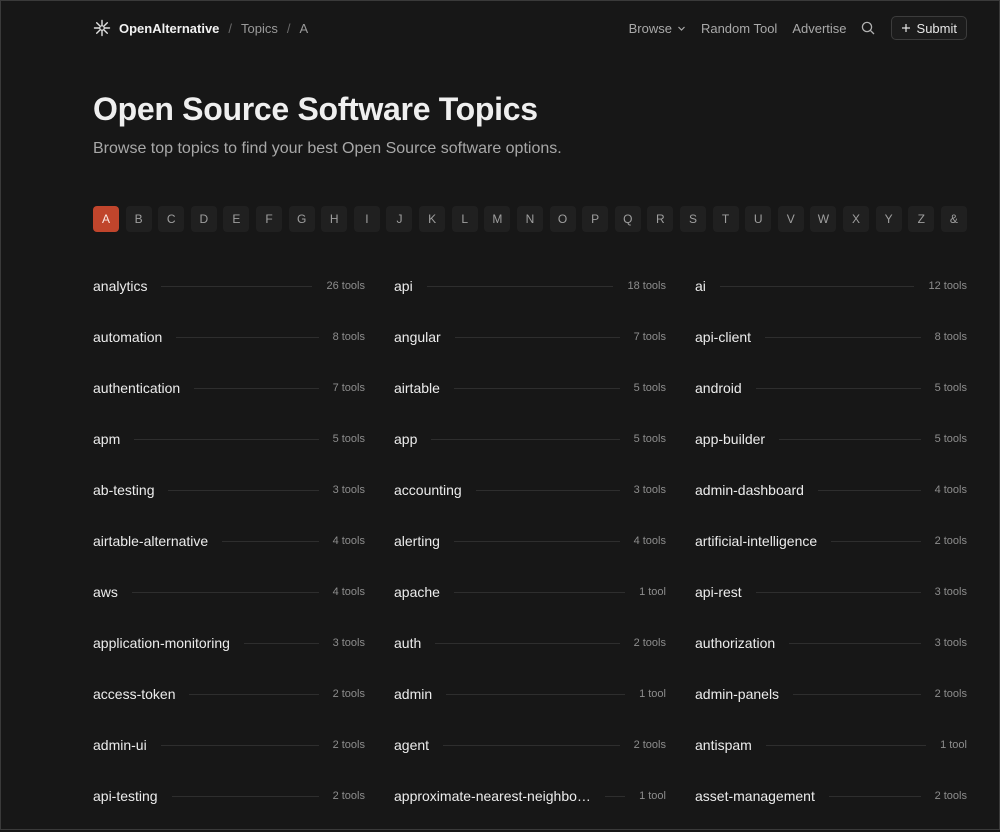  I want to click on topic-name: application-monitoring, so click(161, 643).